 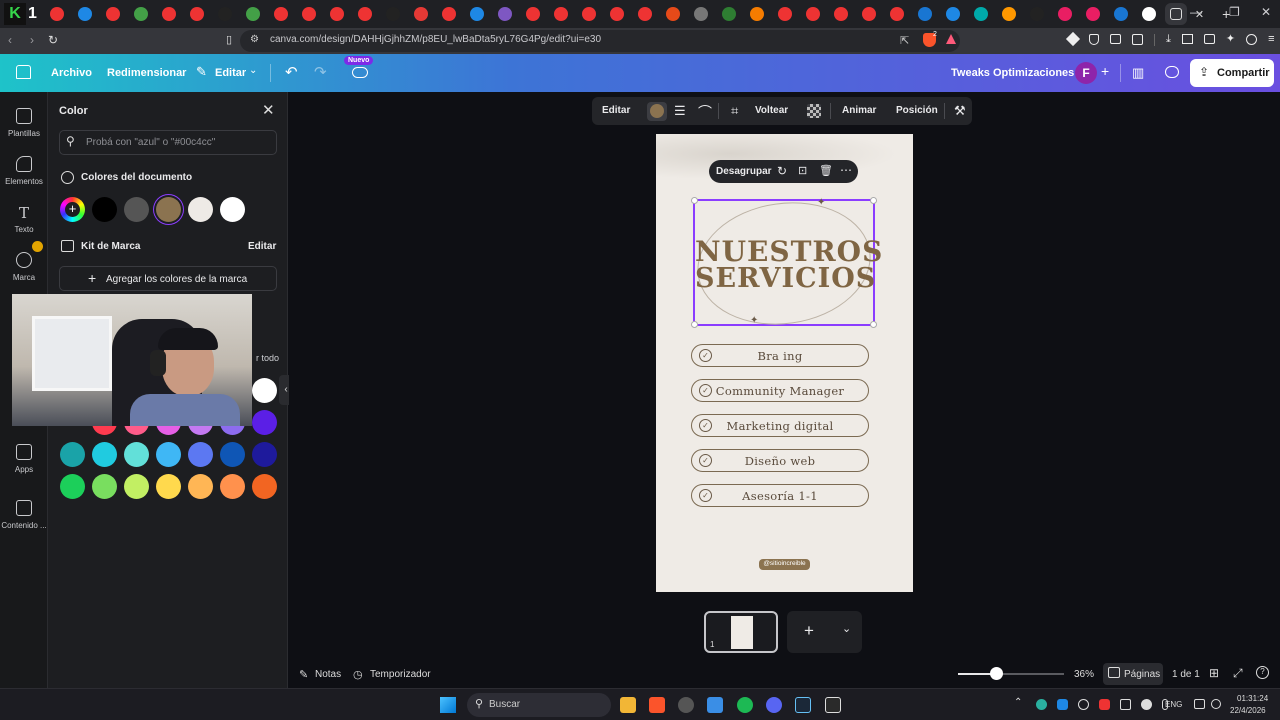 What do you see at coordinates (1209, 39) in the screenshot?
I see `wallet-icon` at bounding box center [1209, 39].